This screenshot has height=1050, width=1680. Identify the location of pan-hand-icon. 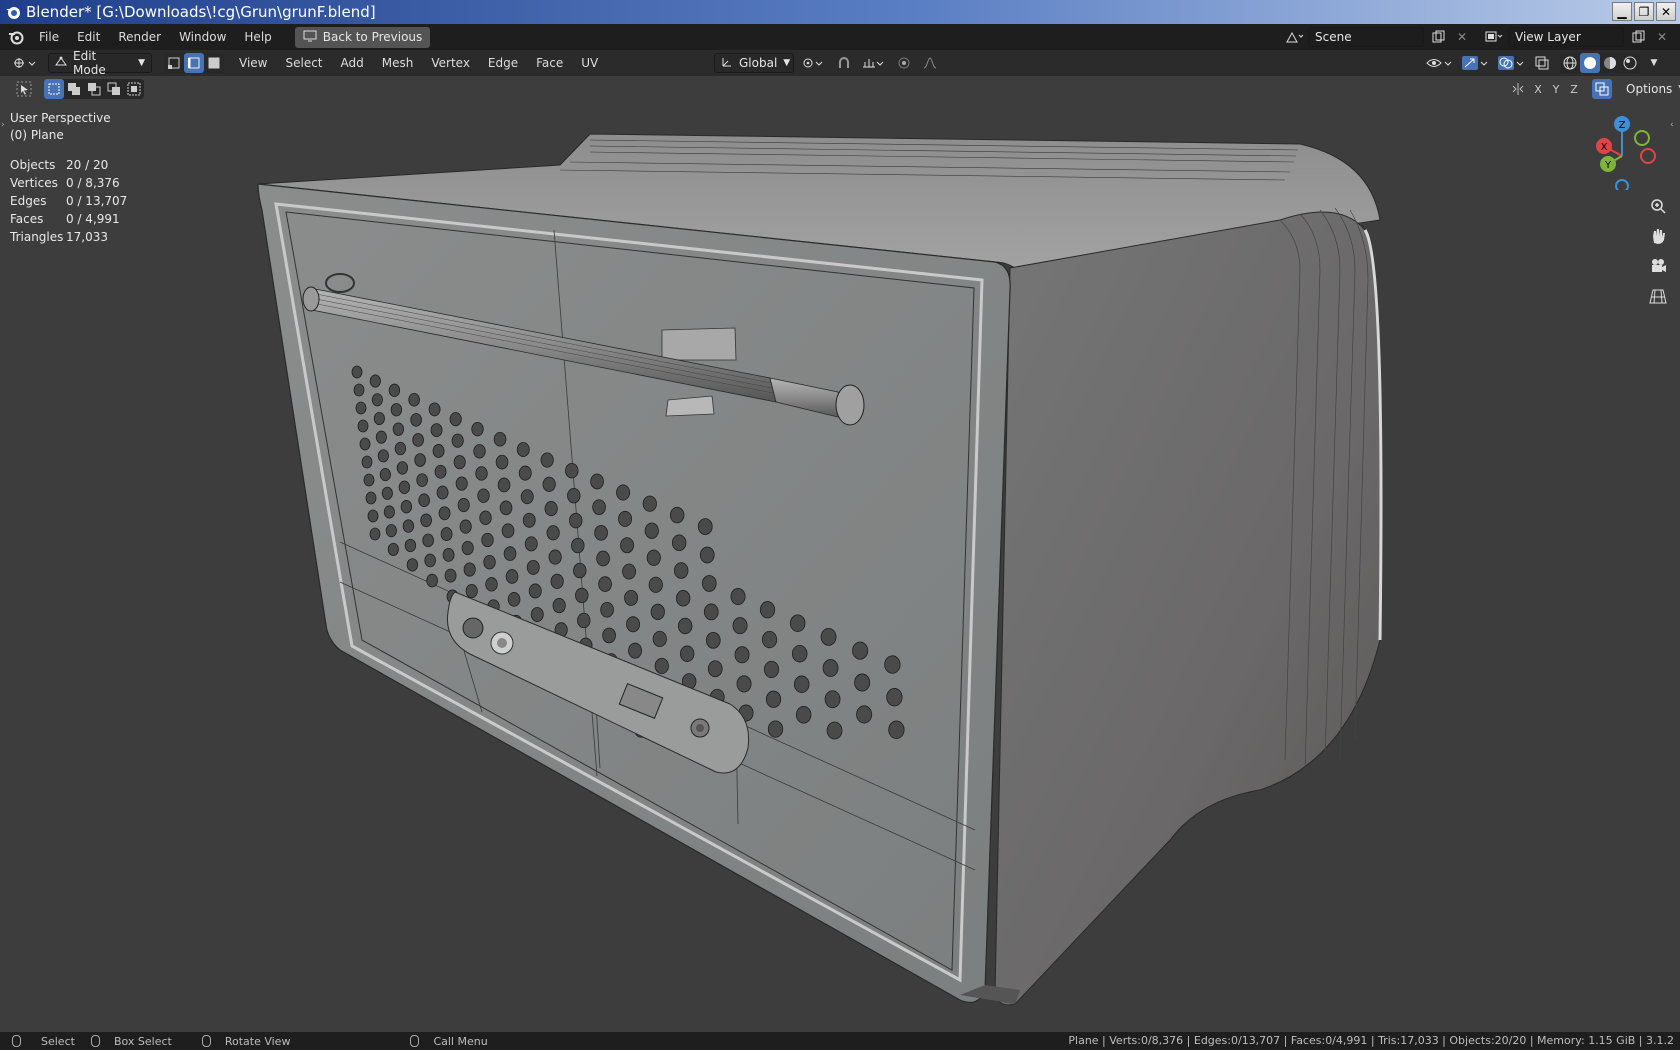
(1658, 236).